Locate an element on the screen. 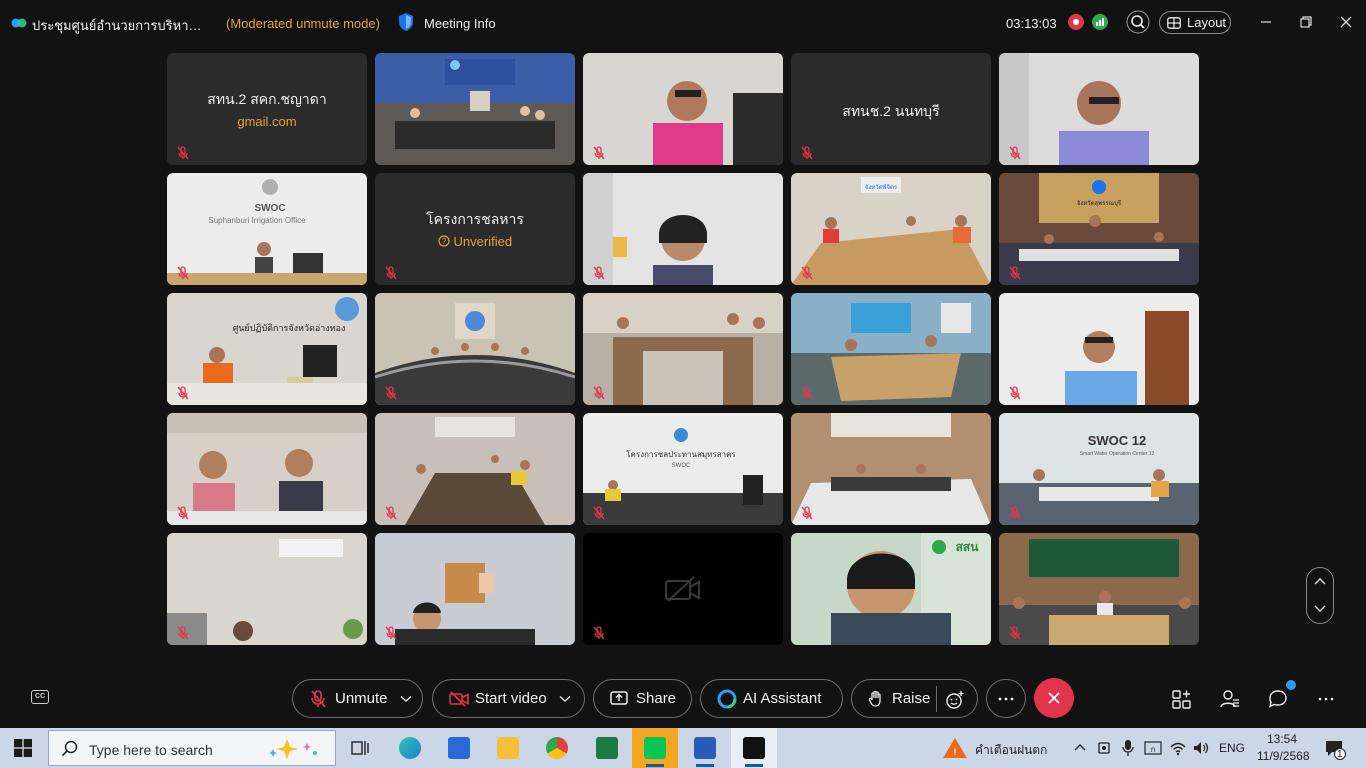 The image size is (1366, 768). start-video-button: Start video is located at coordinates (508, 698).